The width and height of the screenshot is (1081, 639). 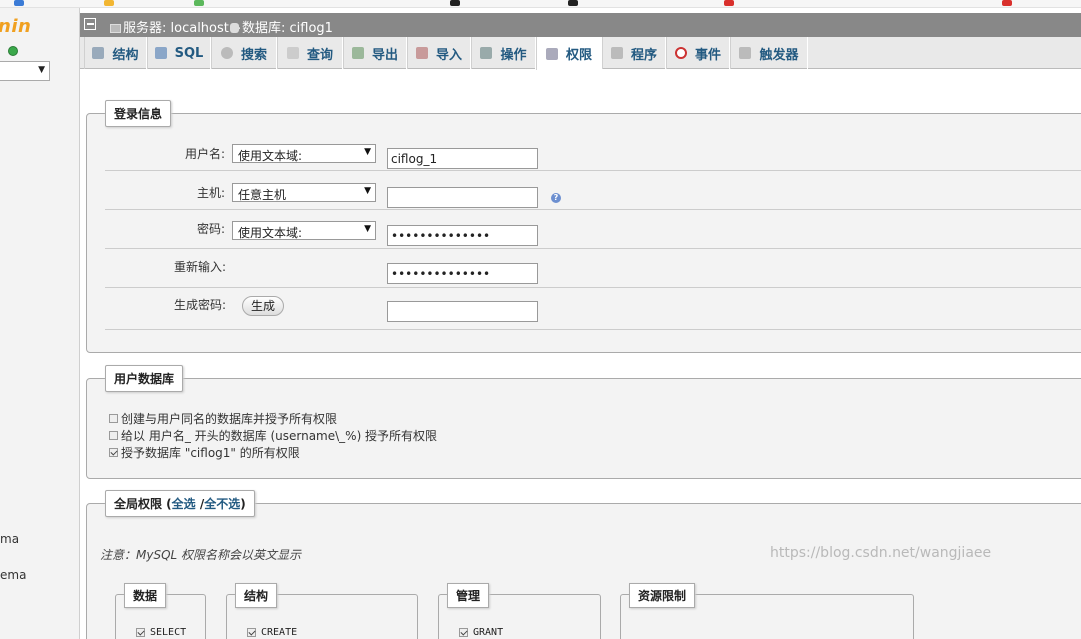 I want to click on tab-events: 事件, so click(x=698, y=53).